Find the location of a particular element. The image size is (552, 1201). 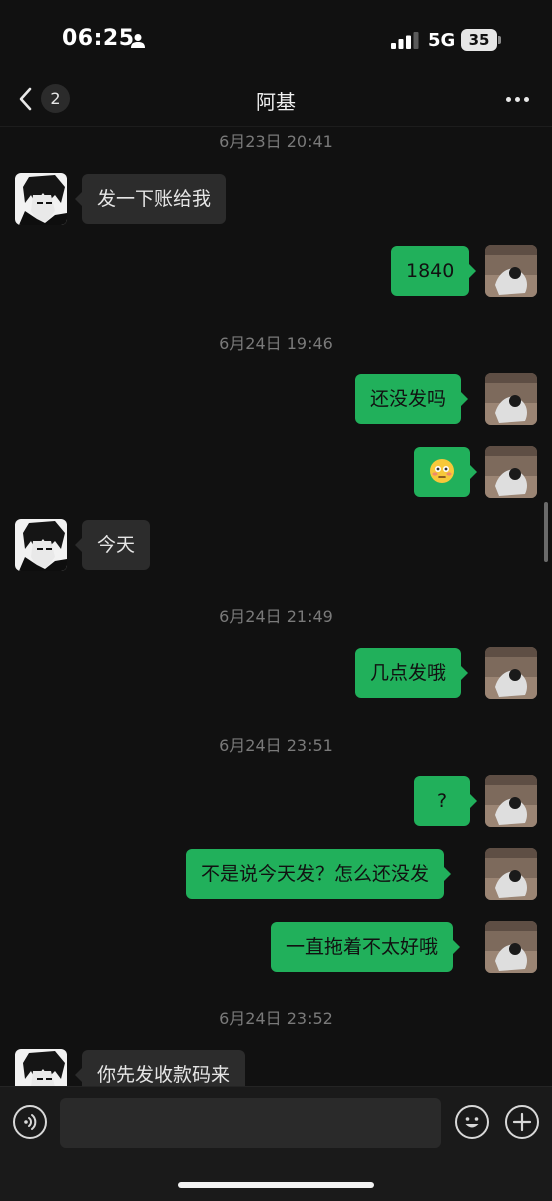

outgoing-message: 1840 is located at coordinates (434, 271).